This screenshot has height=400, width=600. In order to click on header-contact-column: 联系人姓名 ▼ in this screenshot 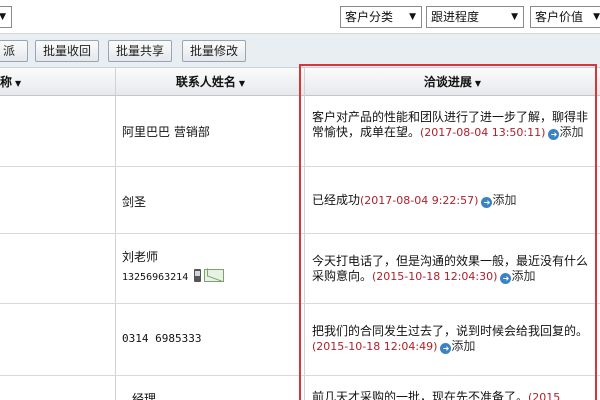, I will do `click(210, 82)`.